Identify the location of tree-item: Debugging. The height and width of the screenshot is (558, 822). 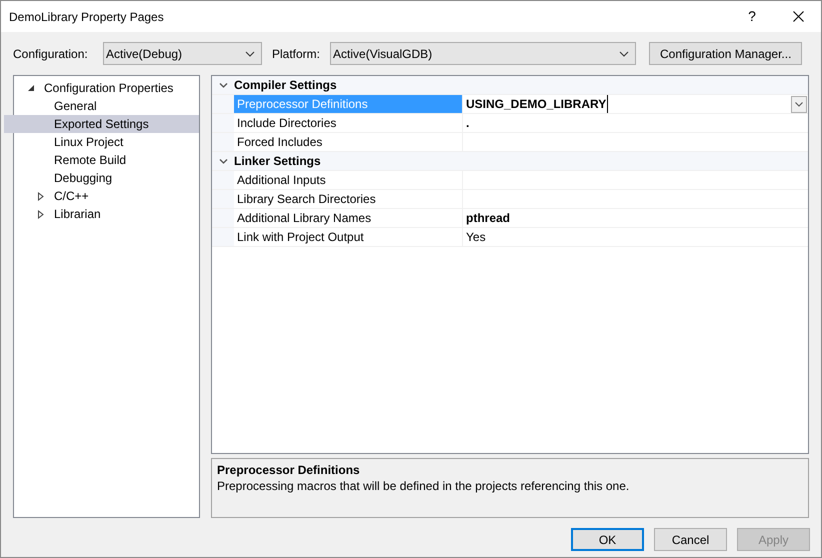
(124, 178).